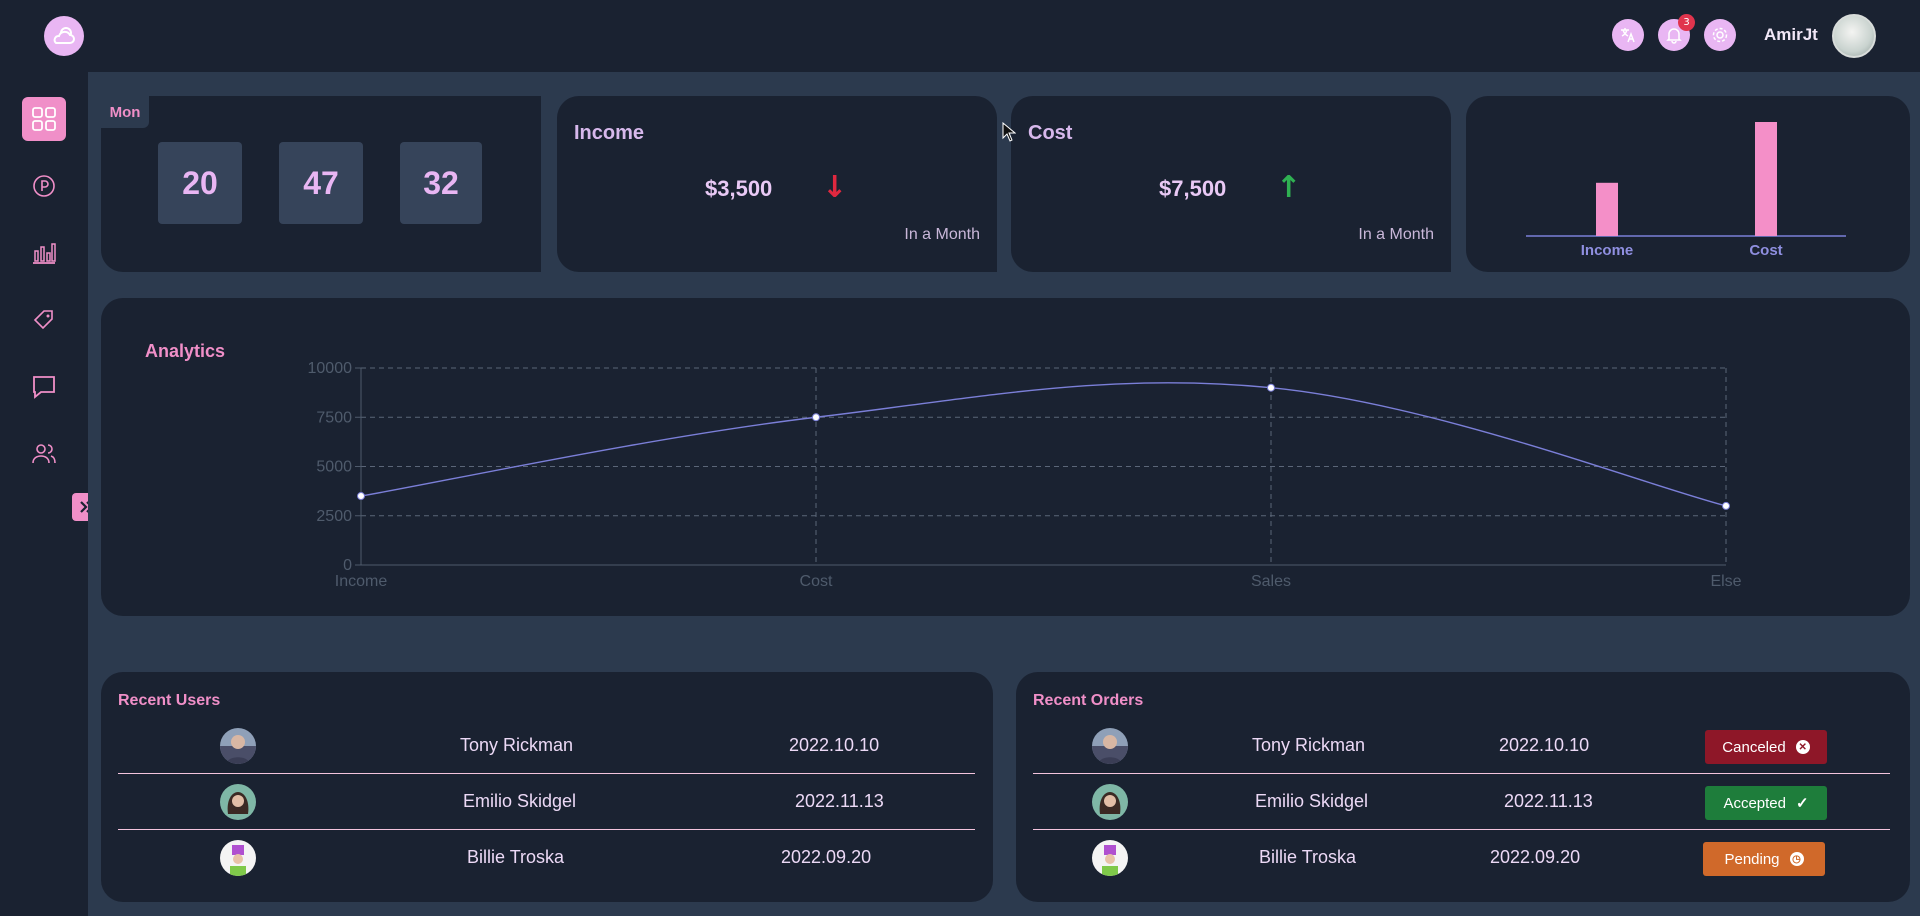 Image resolution: width=1920 pixels, height=916 pixels. I want to click on table-row: Emilio Skidgel 2022.11.13, so click(546, 802).